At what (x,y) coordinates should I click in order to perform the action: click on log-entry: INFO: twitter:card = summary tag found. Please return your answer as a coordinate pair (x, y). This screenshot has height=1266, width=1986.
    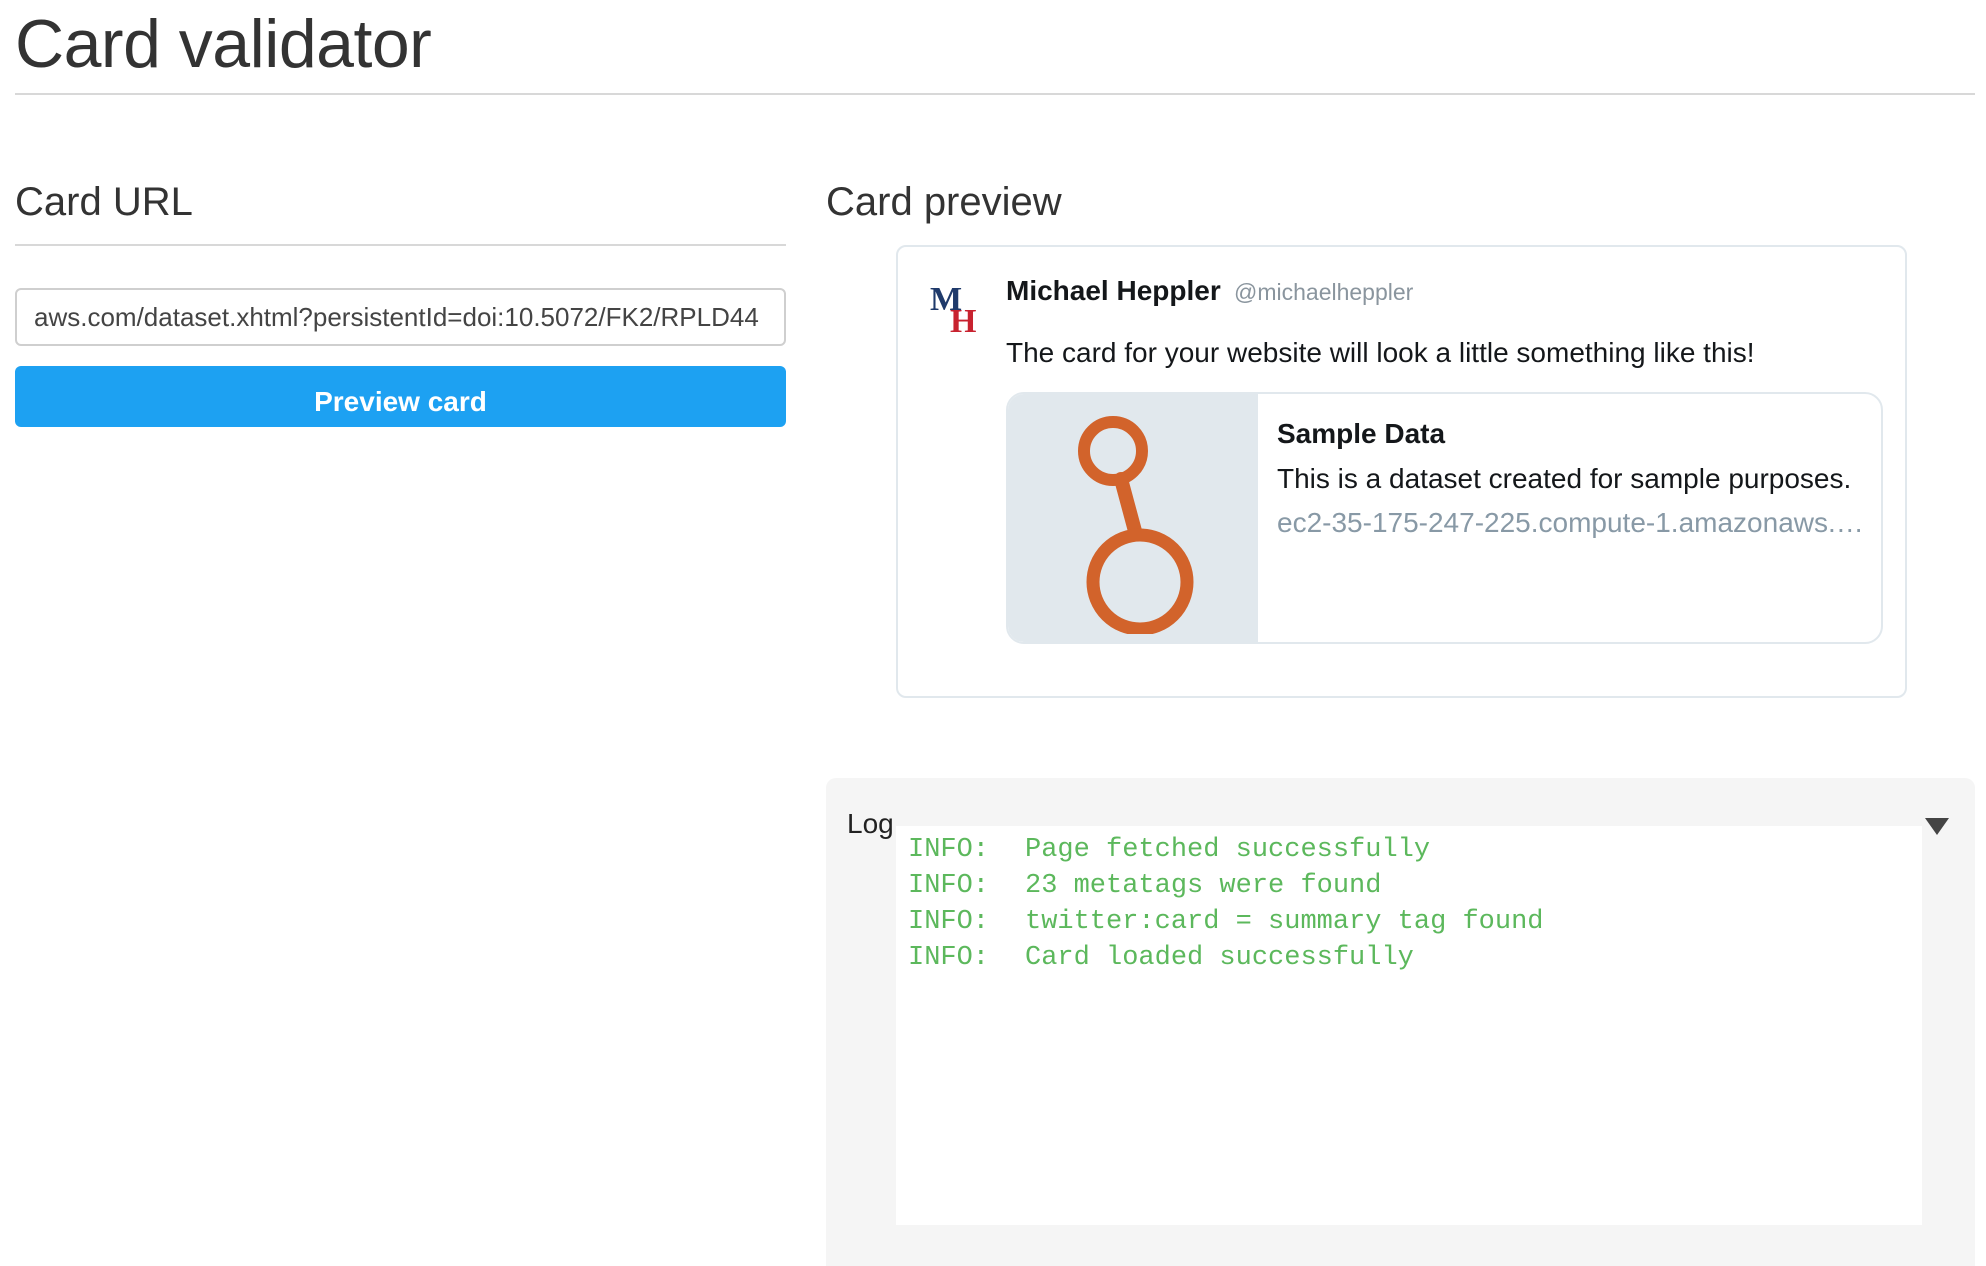
    Looking at the image, I should click on (1409, 922).